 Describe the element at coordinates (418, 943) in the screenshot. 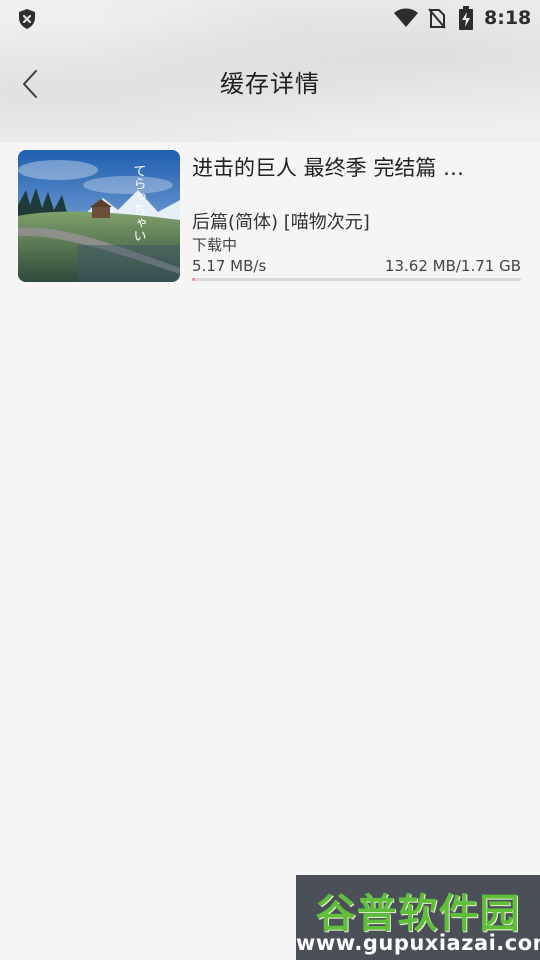

I see `watermark-url: www.gupuxiazai.com` at that location.